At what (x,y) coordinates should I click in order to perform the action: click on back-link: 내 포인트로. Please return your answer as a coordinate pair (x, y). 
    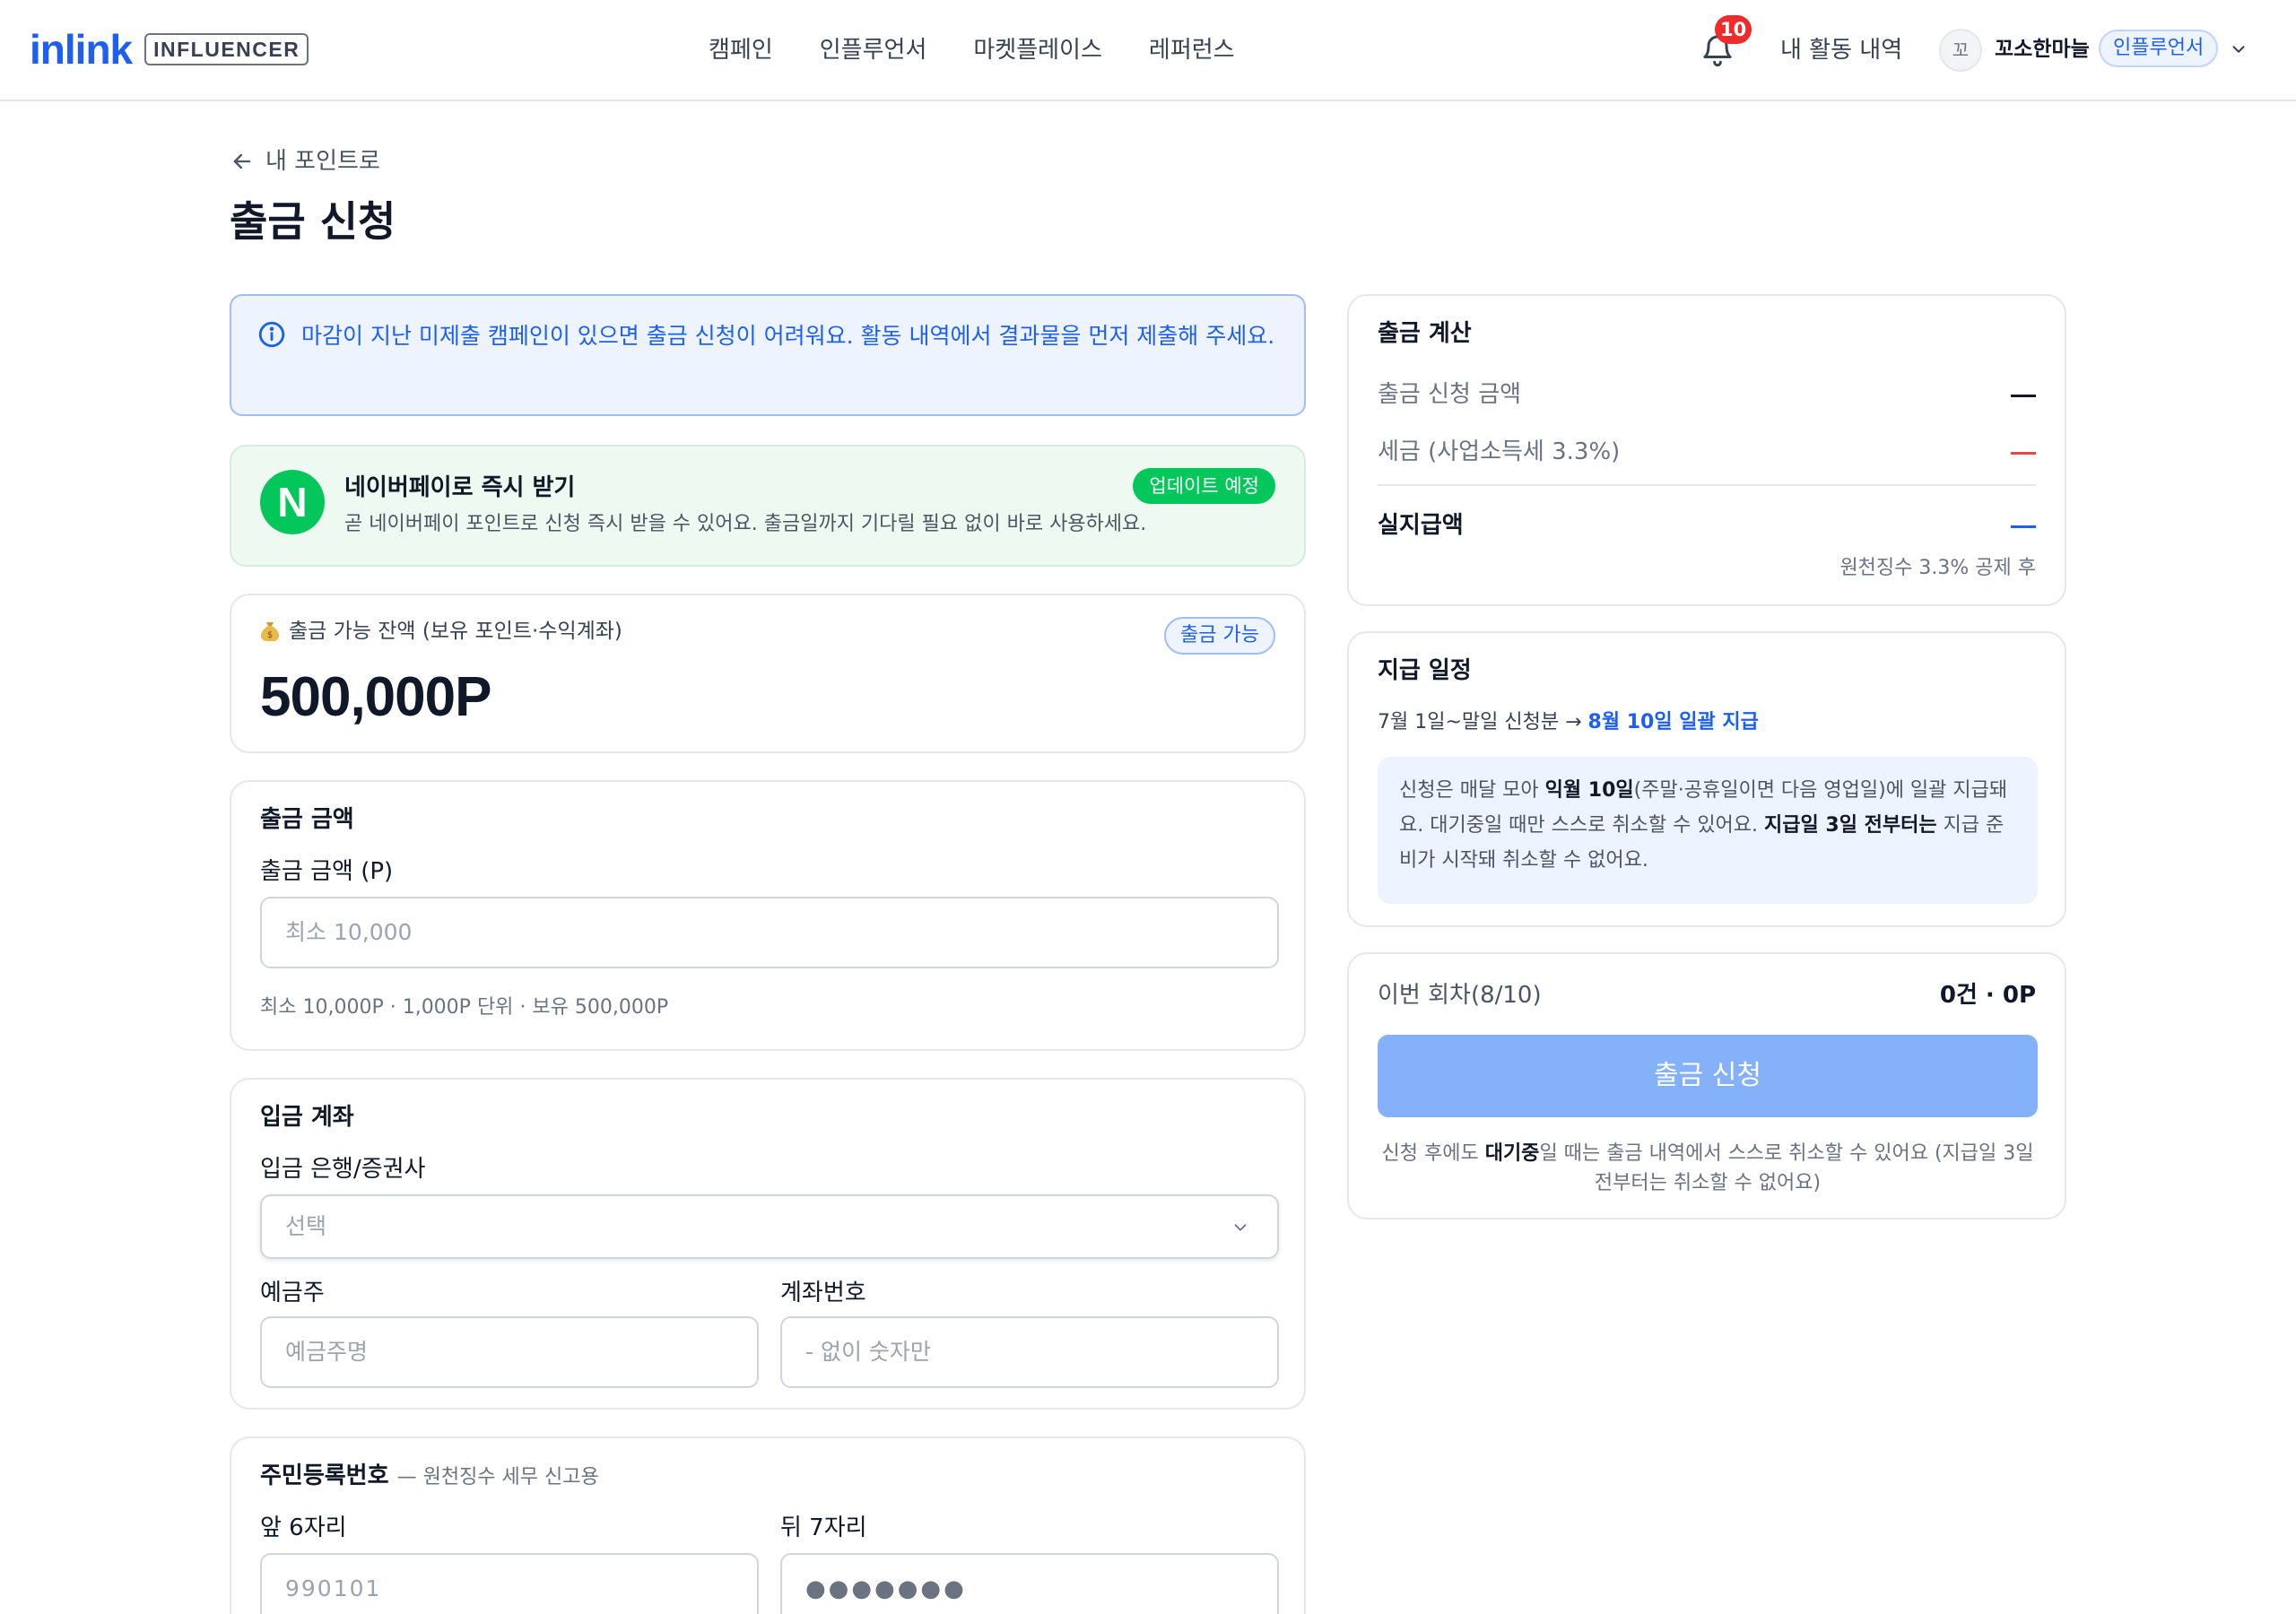
    Looking at the image, I should click on (305, 161).